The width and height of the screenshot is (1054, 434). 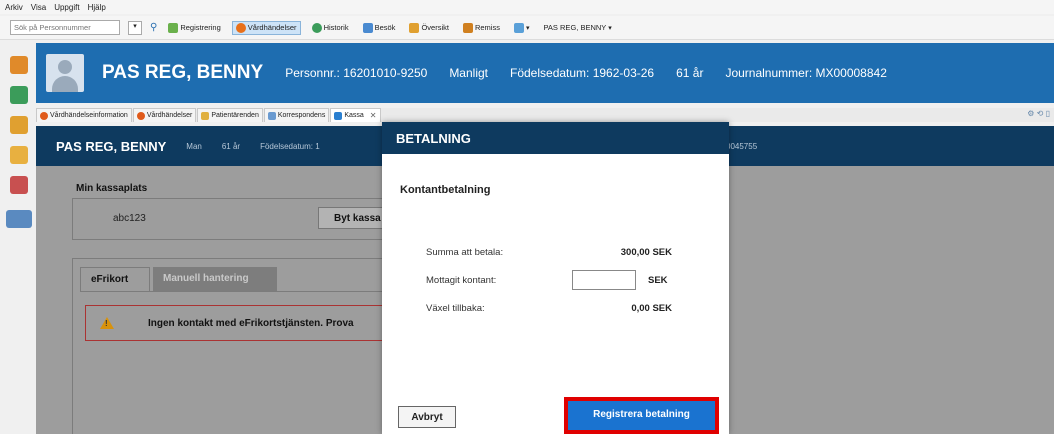 What do you see at coordinates (379, 28) in the screenshot?
I see `besok-button: Besök` at bounding box center [379, 28].